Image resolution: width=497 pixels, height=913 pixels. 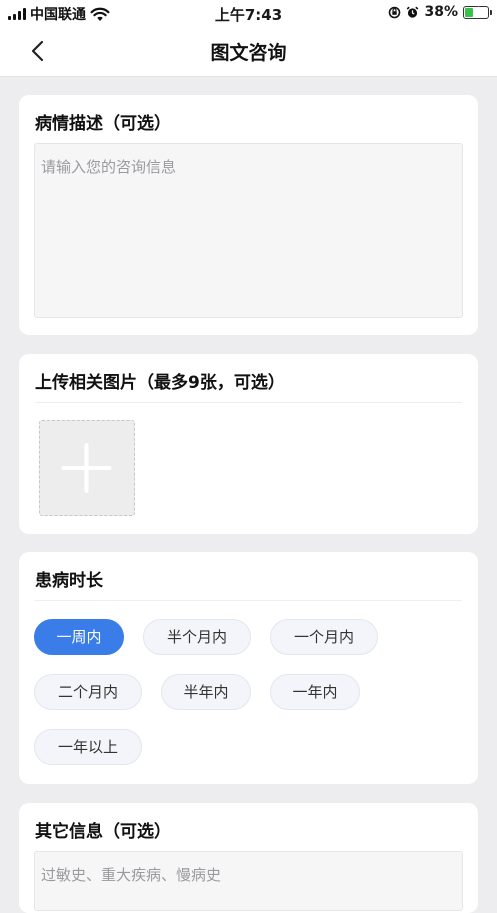 I want to click on status-bar-right: 38% ⚡, so click(x=440, y=11).